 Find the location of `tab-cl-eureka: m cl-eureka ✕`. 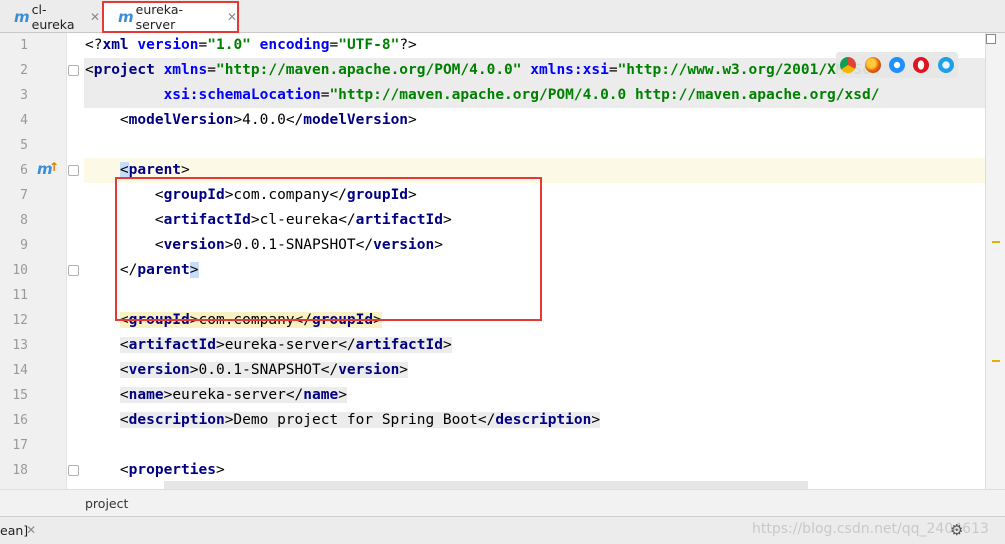

tab-cl-eureka: m cl-eureka ✕ is located at coordinates (50, 17).